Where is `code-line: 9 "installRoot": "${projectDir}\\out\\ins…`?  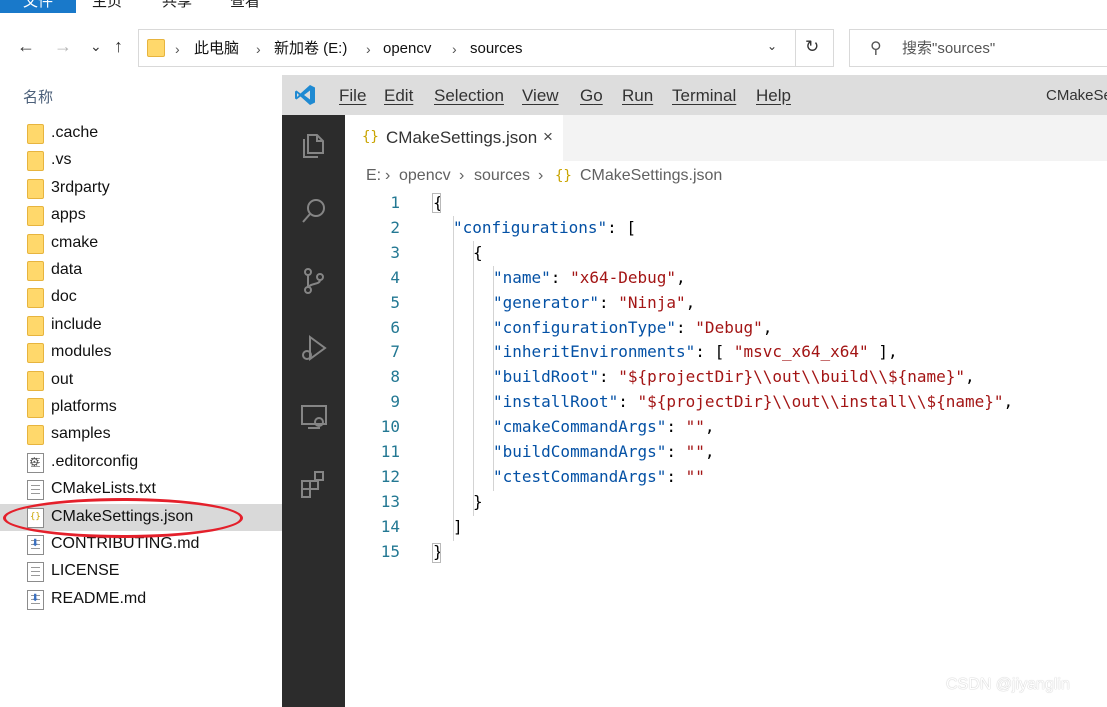 code-line: 9 "installRoot": "${projectDir}\\out\\ins… is located at coordinates (726, 402).